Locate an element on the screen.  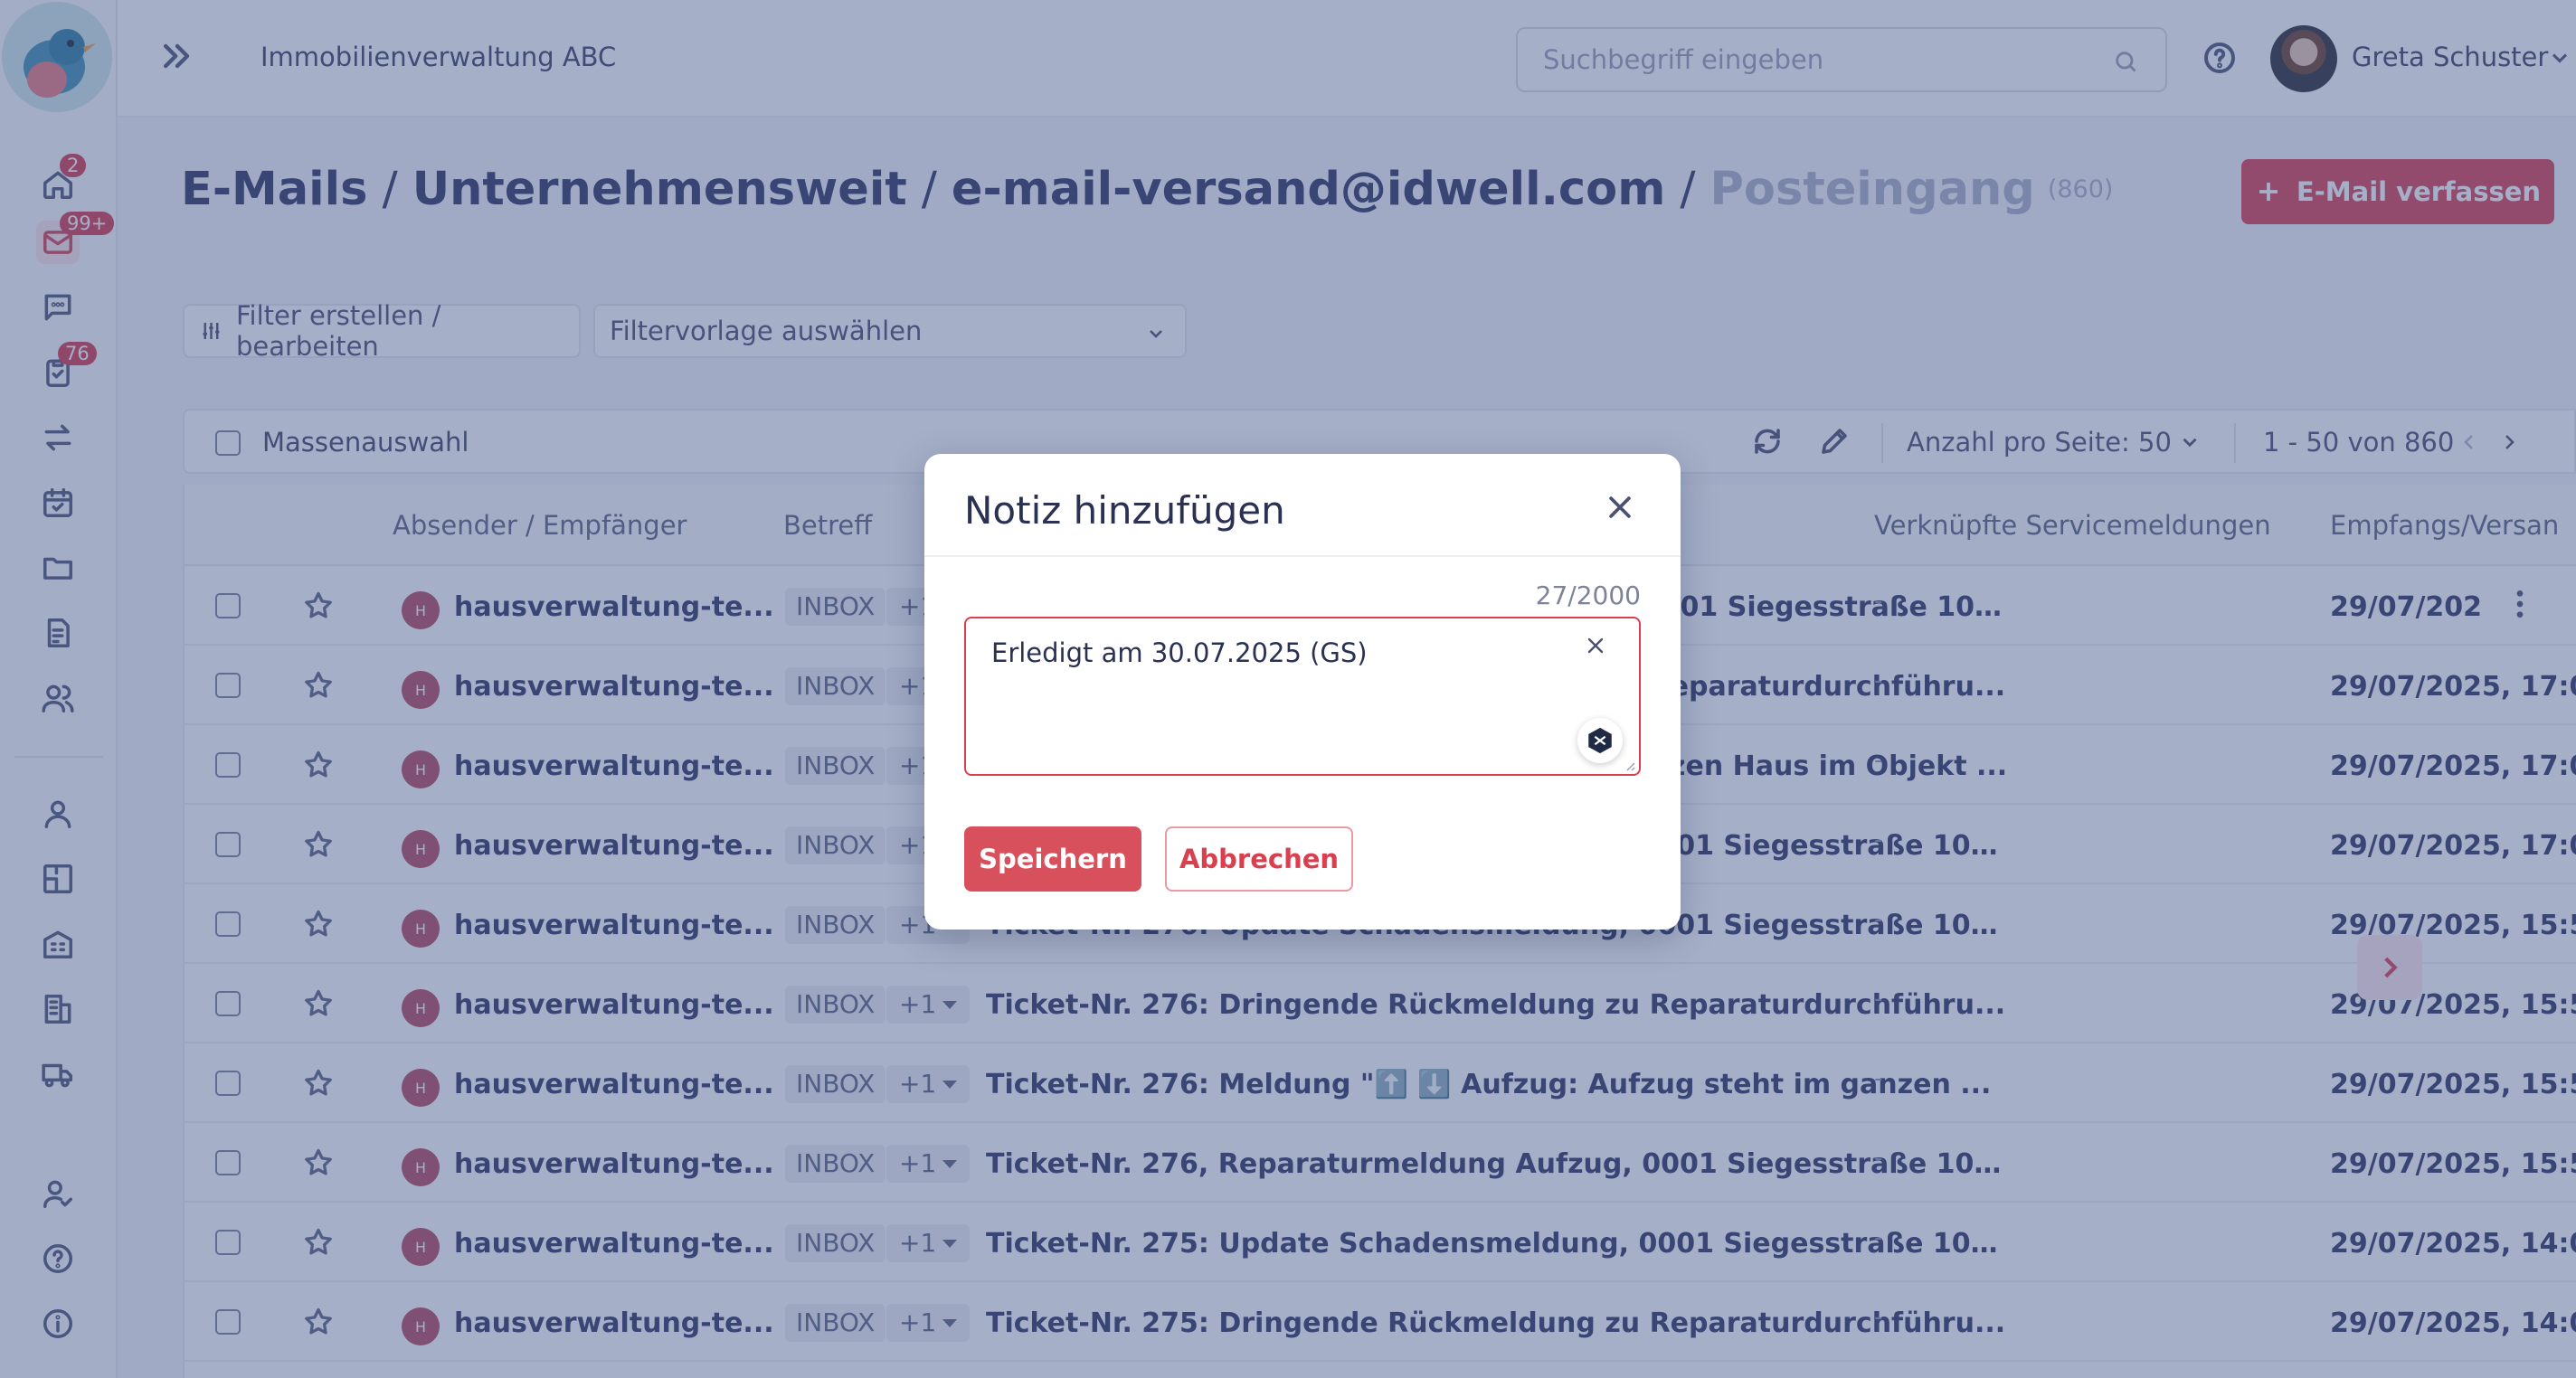
dialog-header: Notiz hinzufügen is located at coordinates (1302, 505).